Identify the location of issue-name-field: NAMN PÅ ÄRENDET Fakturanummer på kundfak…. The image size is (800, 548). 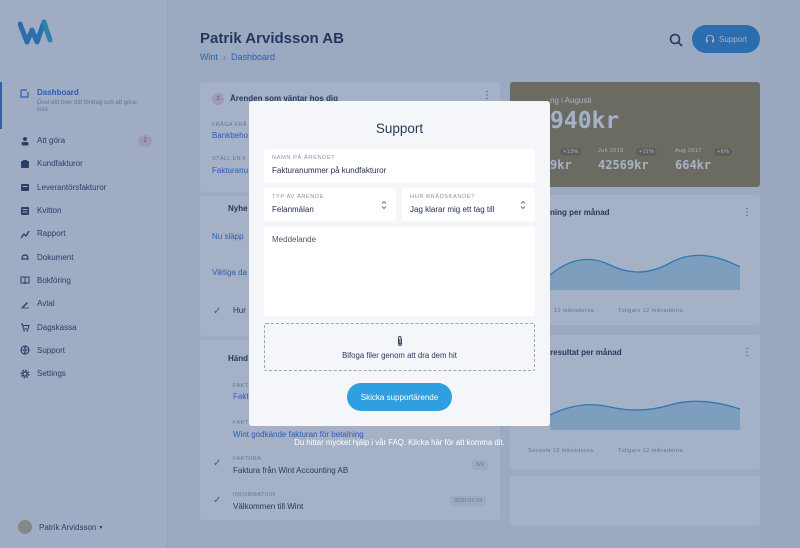
(399, 166).